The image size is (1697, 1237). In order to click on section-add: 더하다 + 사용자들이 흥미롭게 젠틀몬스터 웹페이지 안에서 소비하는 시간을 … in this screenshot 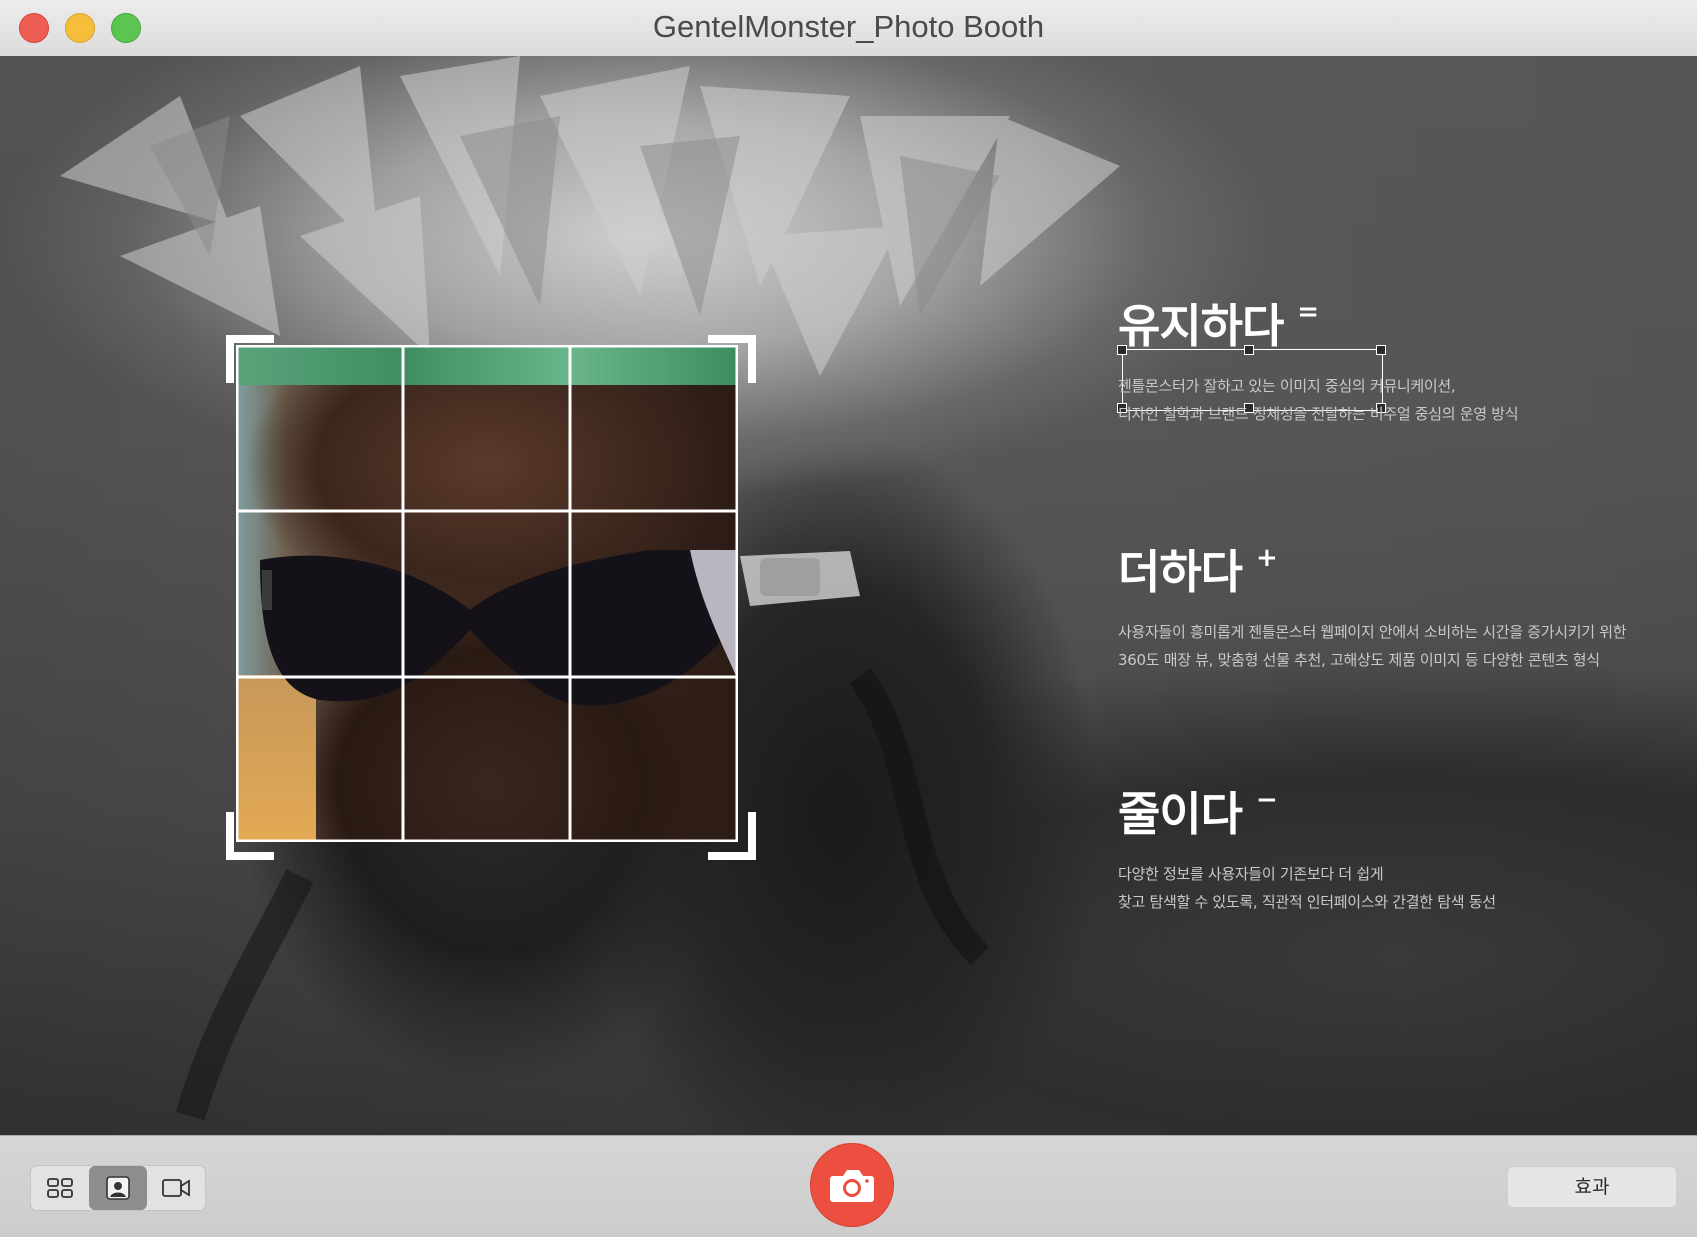, I will do `click(1372, 605)`.